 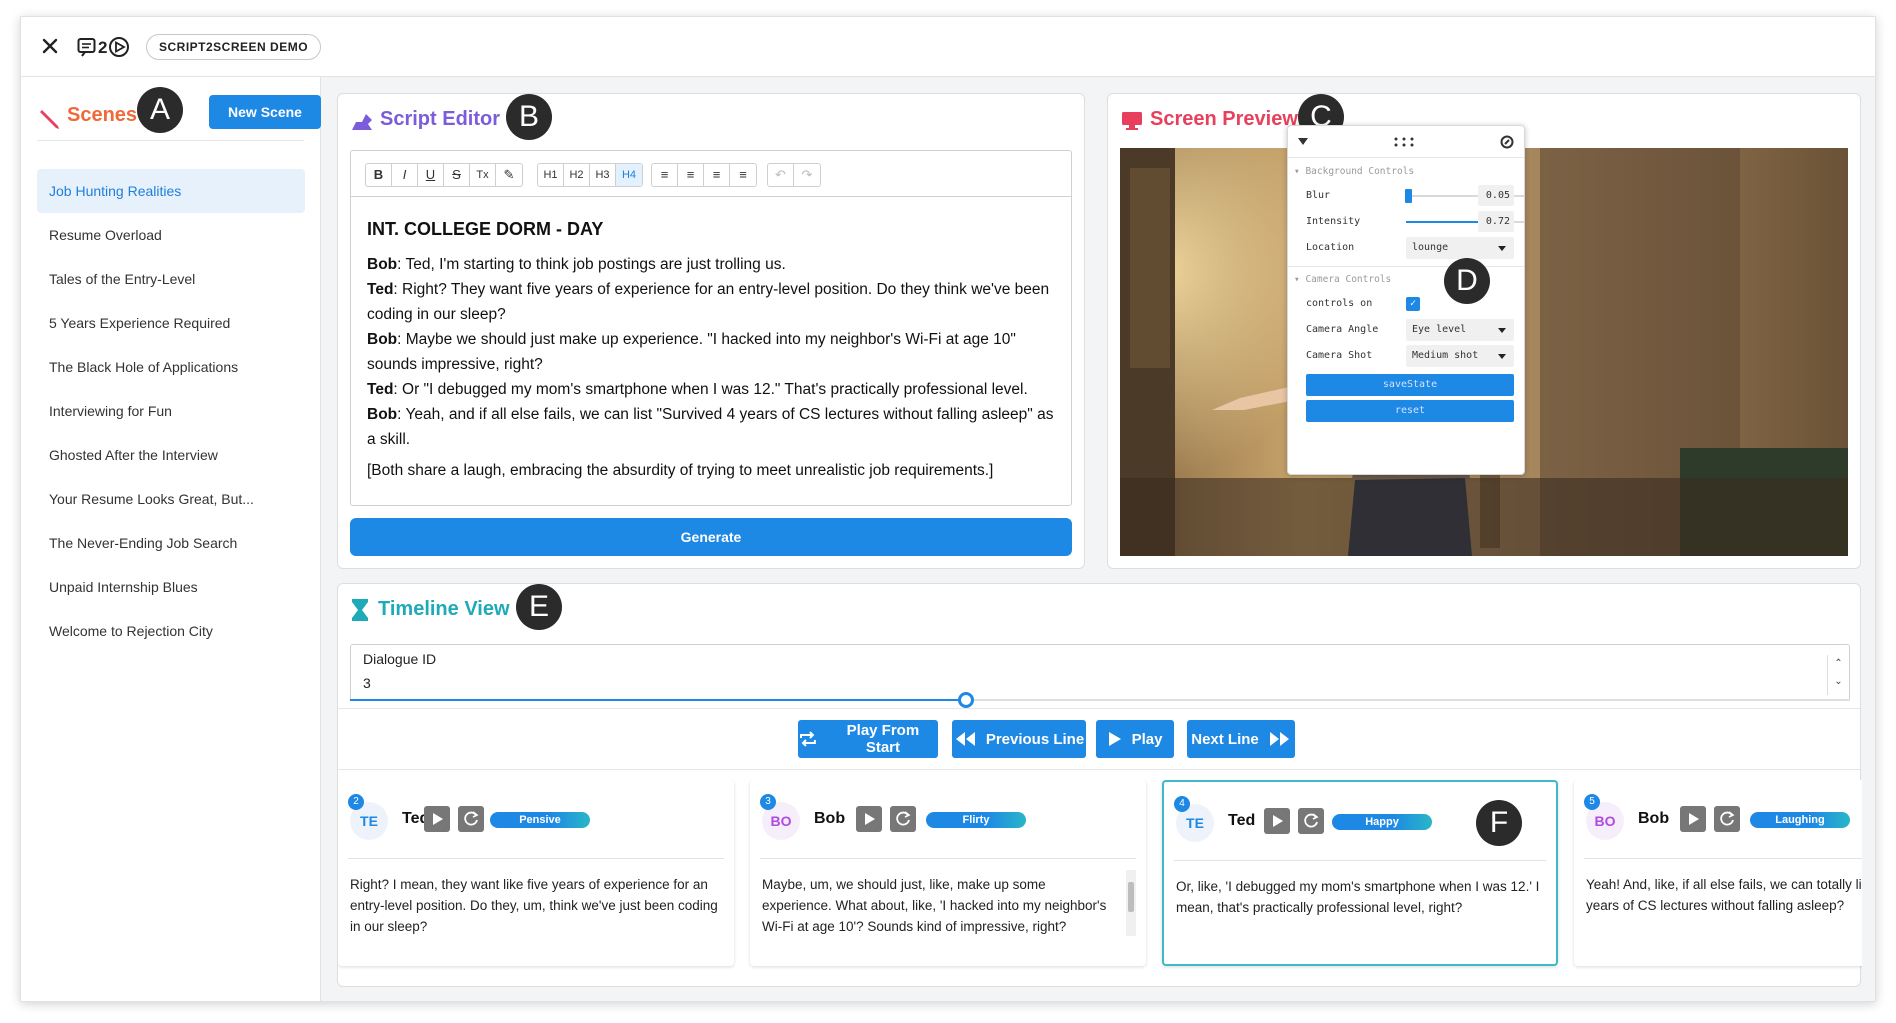 What do you see at coordinates (1496, 195) in the screenshot?
I see `blur-value: 0.05` at bounding box center [1496, 195].